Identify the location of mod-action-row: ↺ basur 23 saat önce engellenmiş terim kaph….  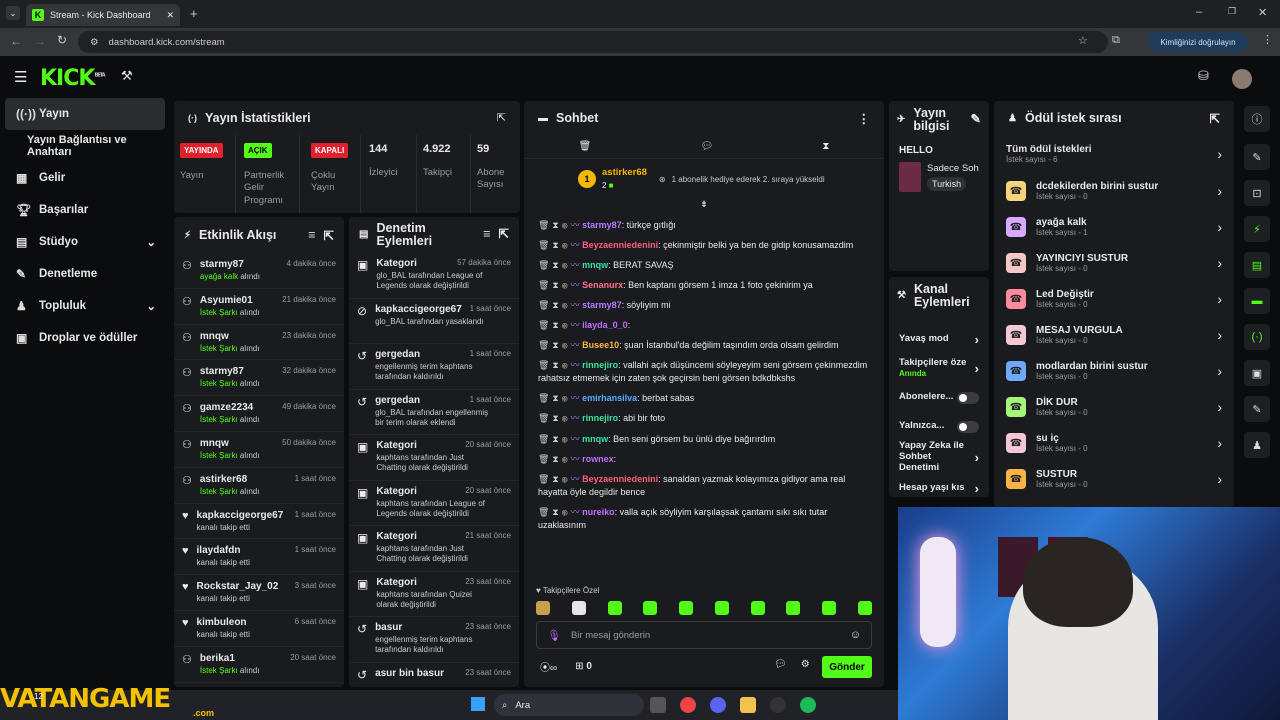
(434, 640).